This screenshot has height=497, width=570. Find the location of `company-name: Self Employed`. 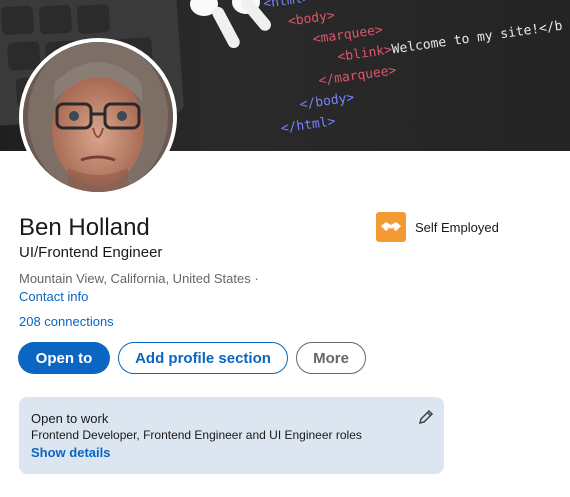

company-name: Self Employed is located at coordinates (457, 227).